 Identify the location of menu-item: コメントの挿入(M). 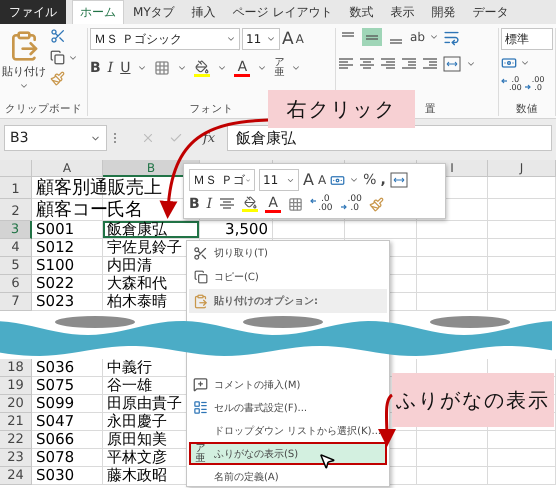
(288, 384).